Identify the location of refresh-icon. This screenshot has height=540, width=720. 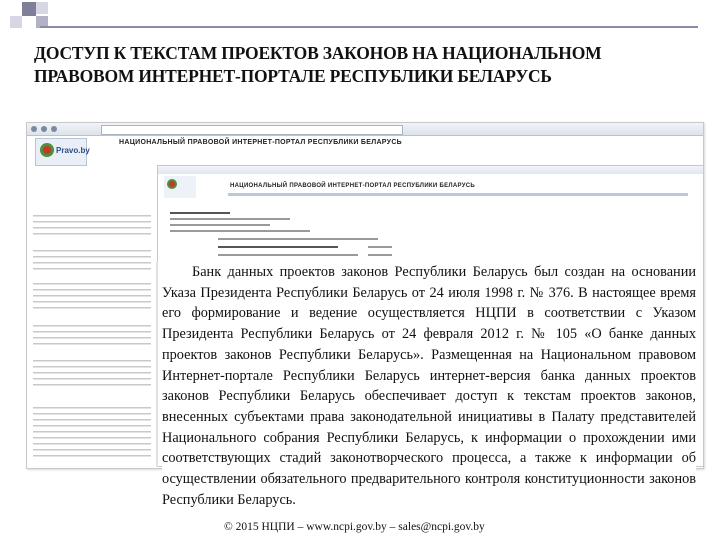
(54, 129).